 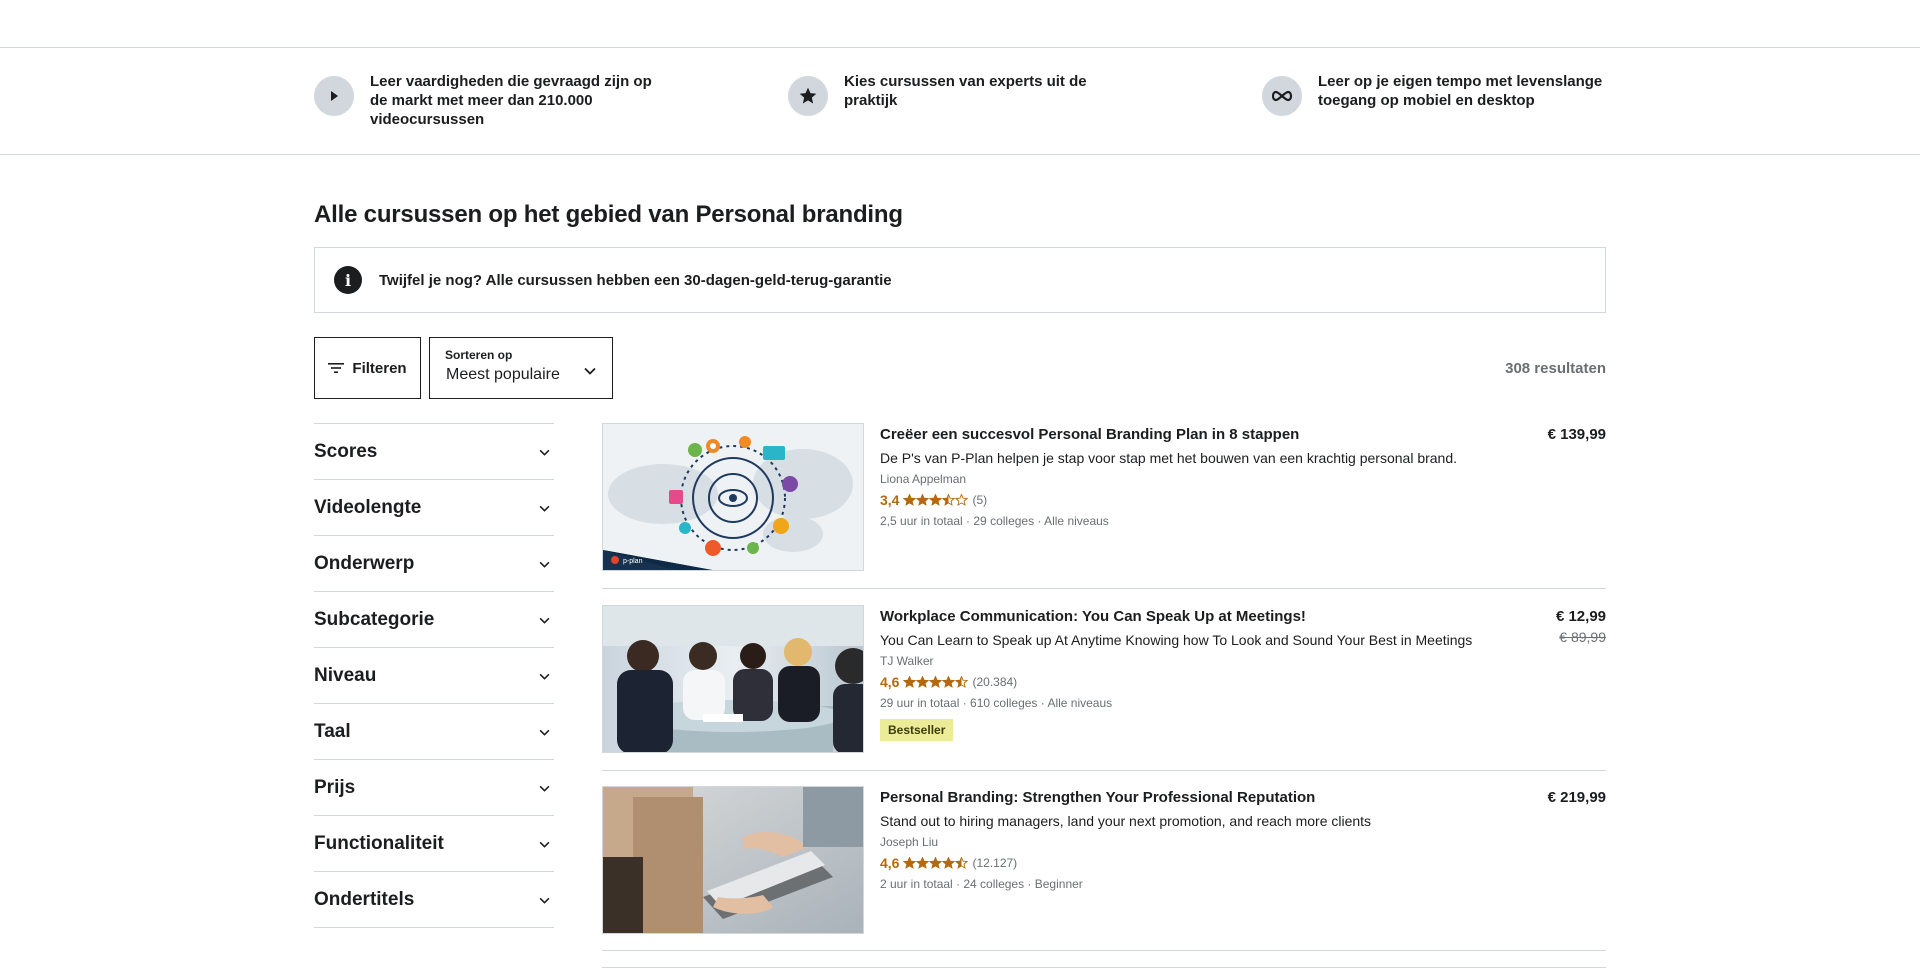 I want to click on filter-button: Filteren, so click(x=367, y=368).